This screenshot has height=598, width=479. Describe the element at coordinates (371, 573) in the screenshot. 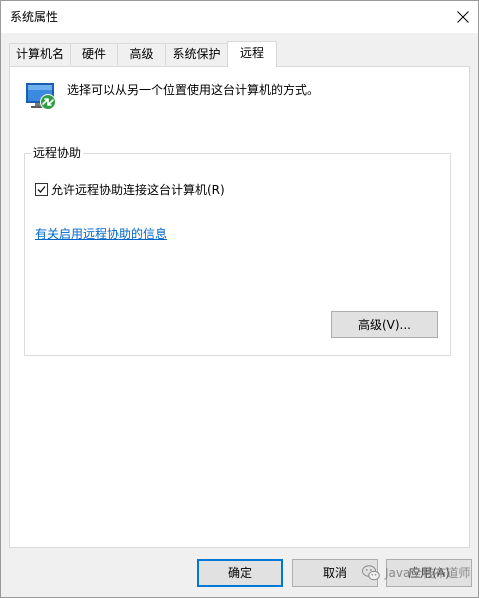

I see `wechat-icon` at that location.